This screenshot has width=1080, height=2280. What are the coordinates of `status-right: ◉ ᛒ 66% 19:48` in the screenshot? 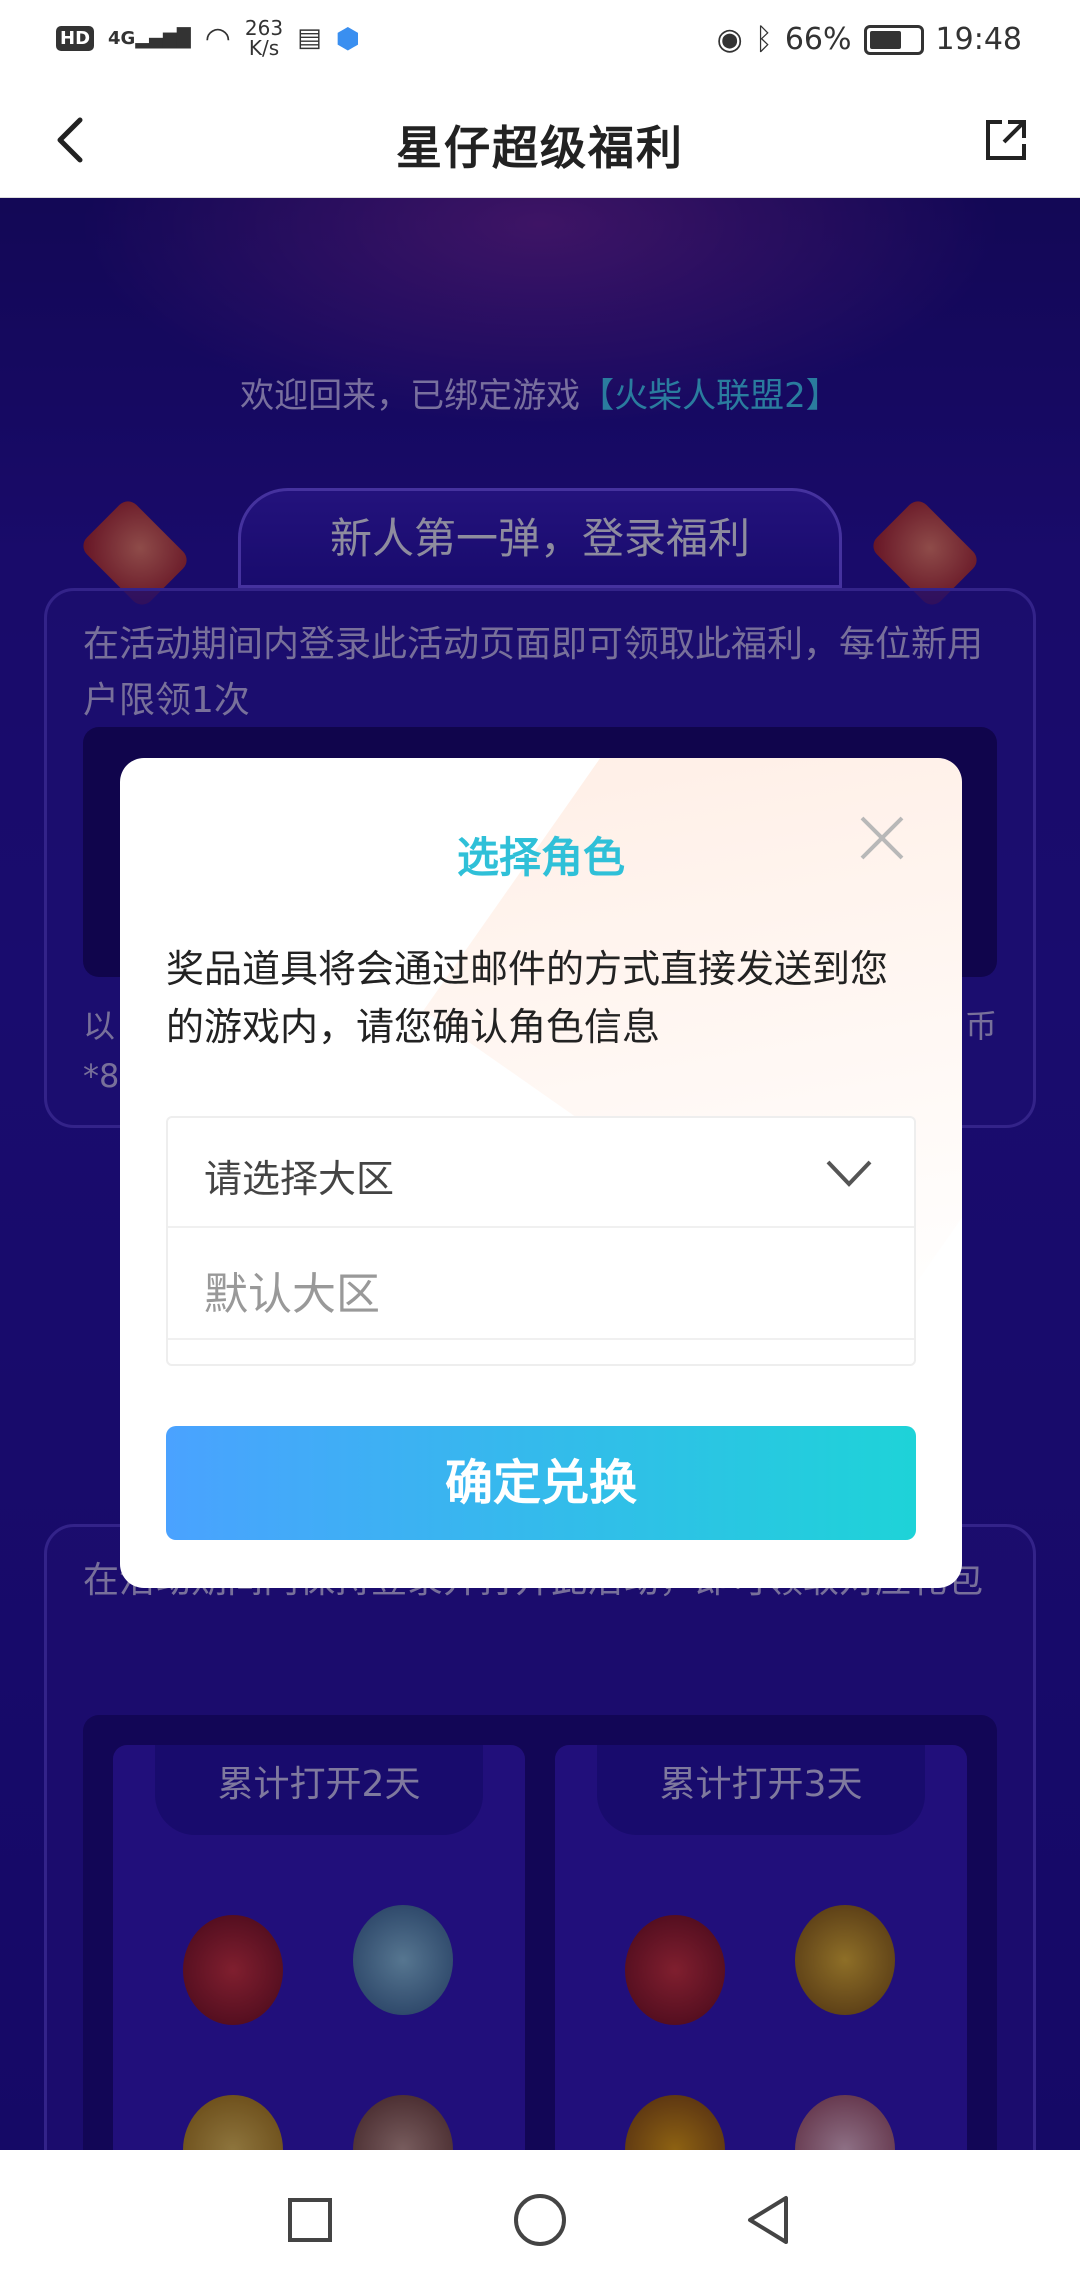 It's located at (869, 39).